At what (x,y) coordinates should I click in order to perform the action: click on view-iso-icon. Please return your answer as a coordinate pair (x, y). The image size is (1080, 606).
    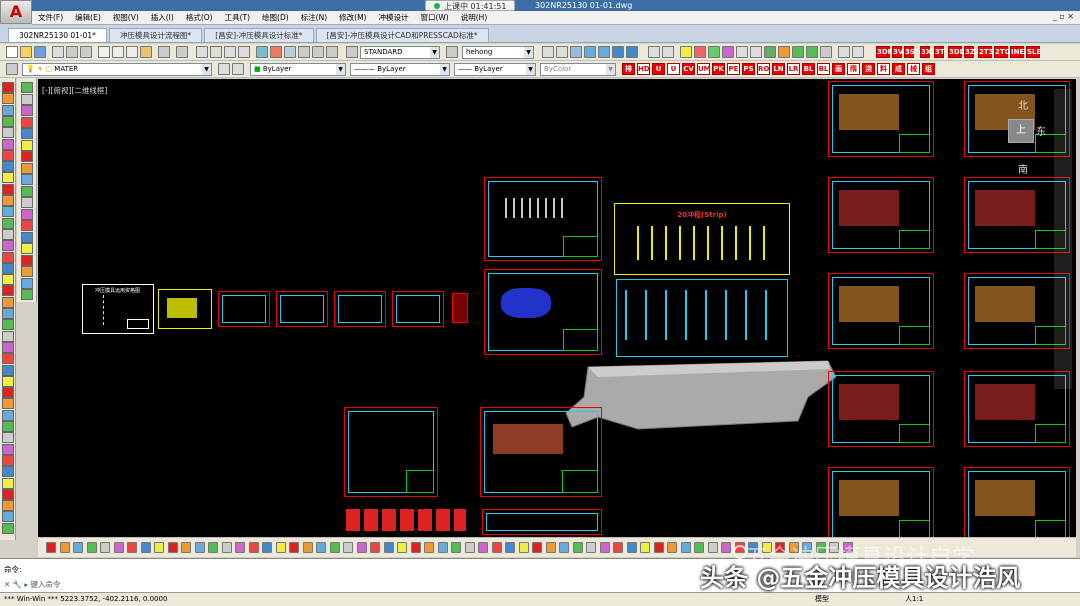
    Looking at the image, I should click on (562, 52).